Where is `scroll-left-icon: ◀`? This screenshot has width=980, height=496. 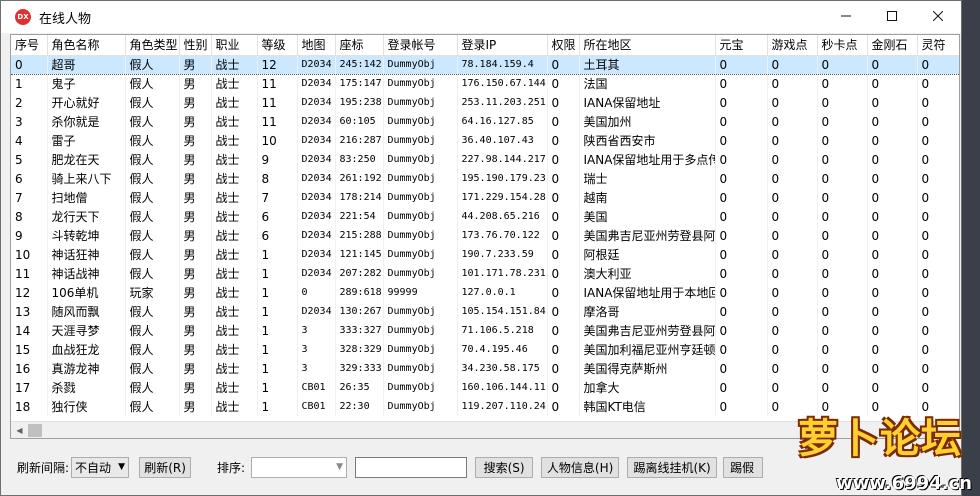 scroll-left-icon: ◀ is located at coordinates (19, 430).